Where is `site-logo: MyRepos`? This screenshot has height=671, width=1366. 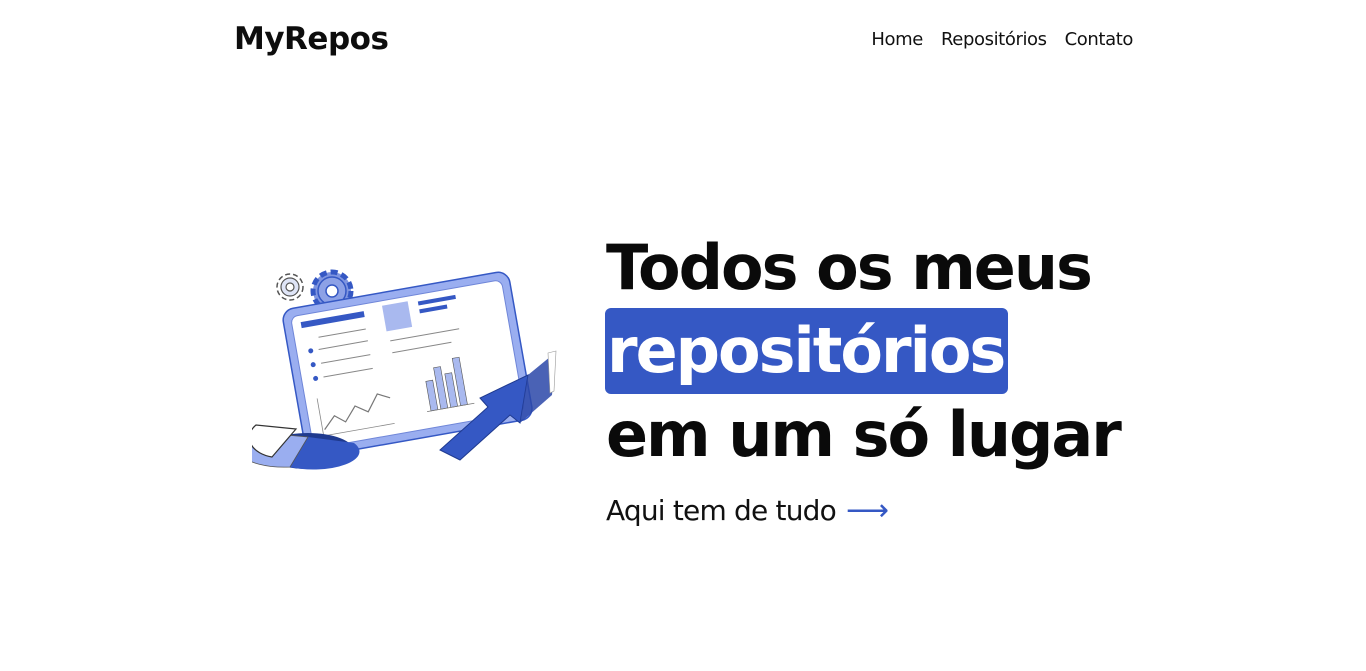 site-logo: MyRepos is located at coordinates (311, 39).